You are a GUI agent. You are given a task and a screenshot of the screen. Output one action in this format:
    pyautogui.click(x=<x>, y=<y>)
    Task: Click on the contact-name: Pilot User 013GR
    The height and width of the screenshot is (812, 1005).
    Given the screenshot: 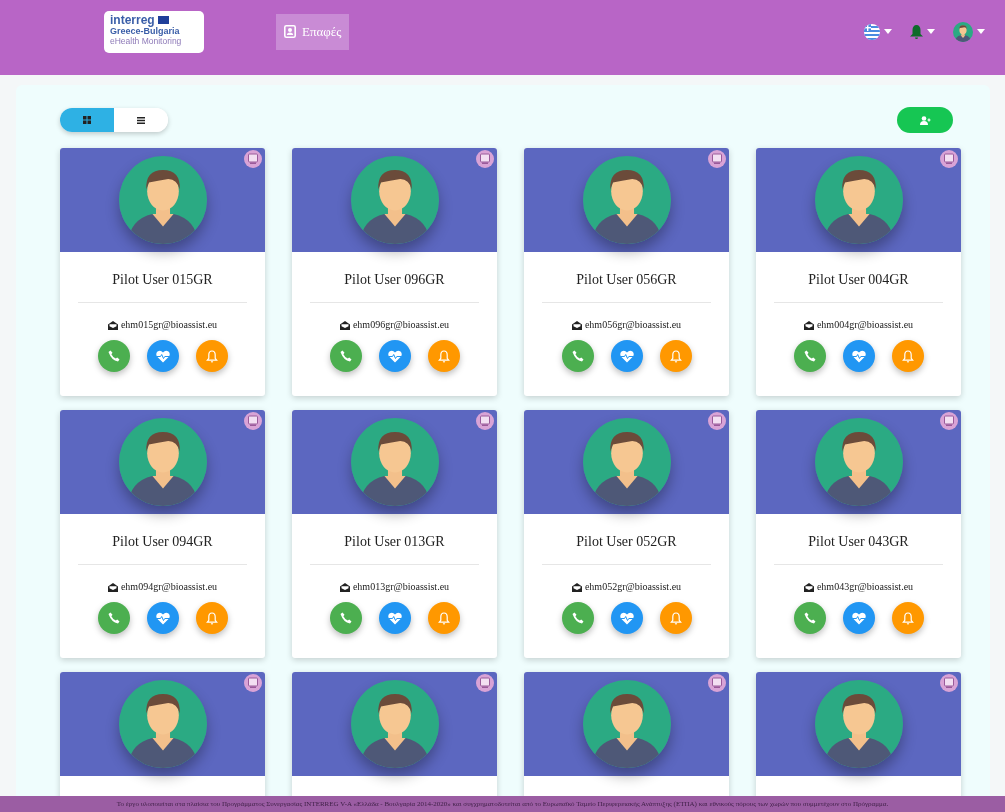 What is the action you would take?
    pyautogui.click(x=394, y=542)
    